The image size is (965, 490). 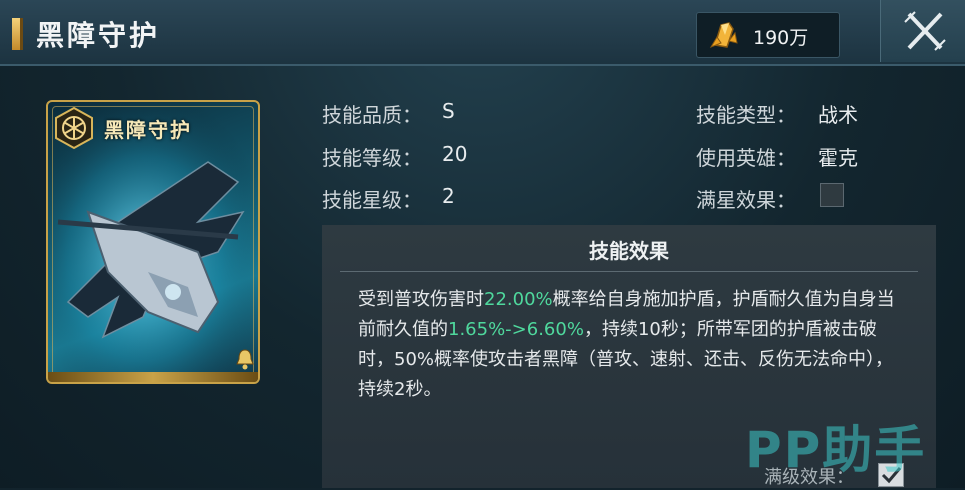 I want to click on title-accent, so click(x=17, y=34).